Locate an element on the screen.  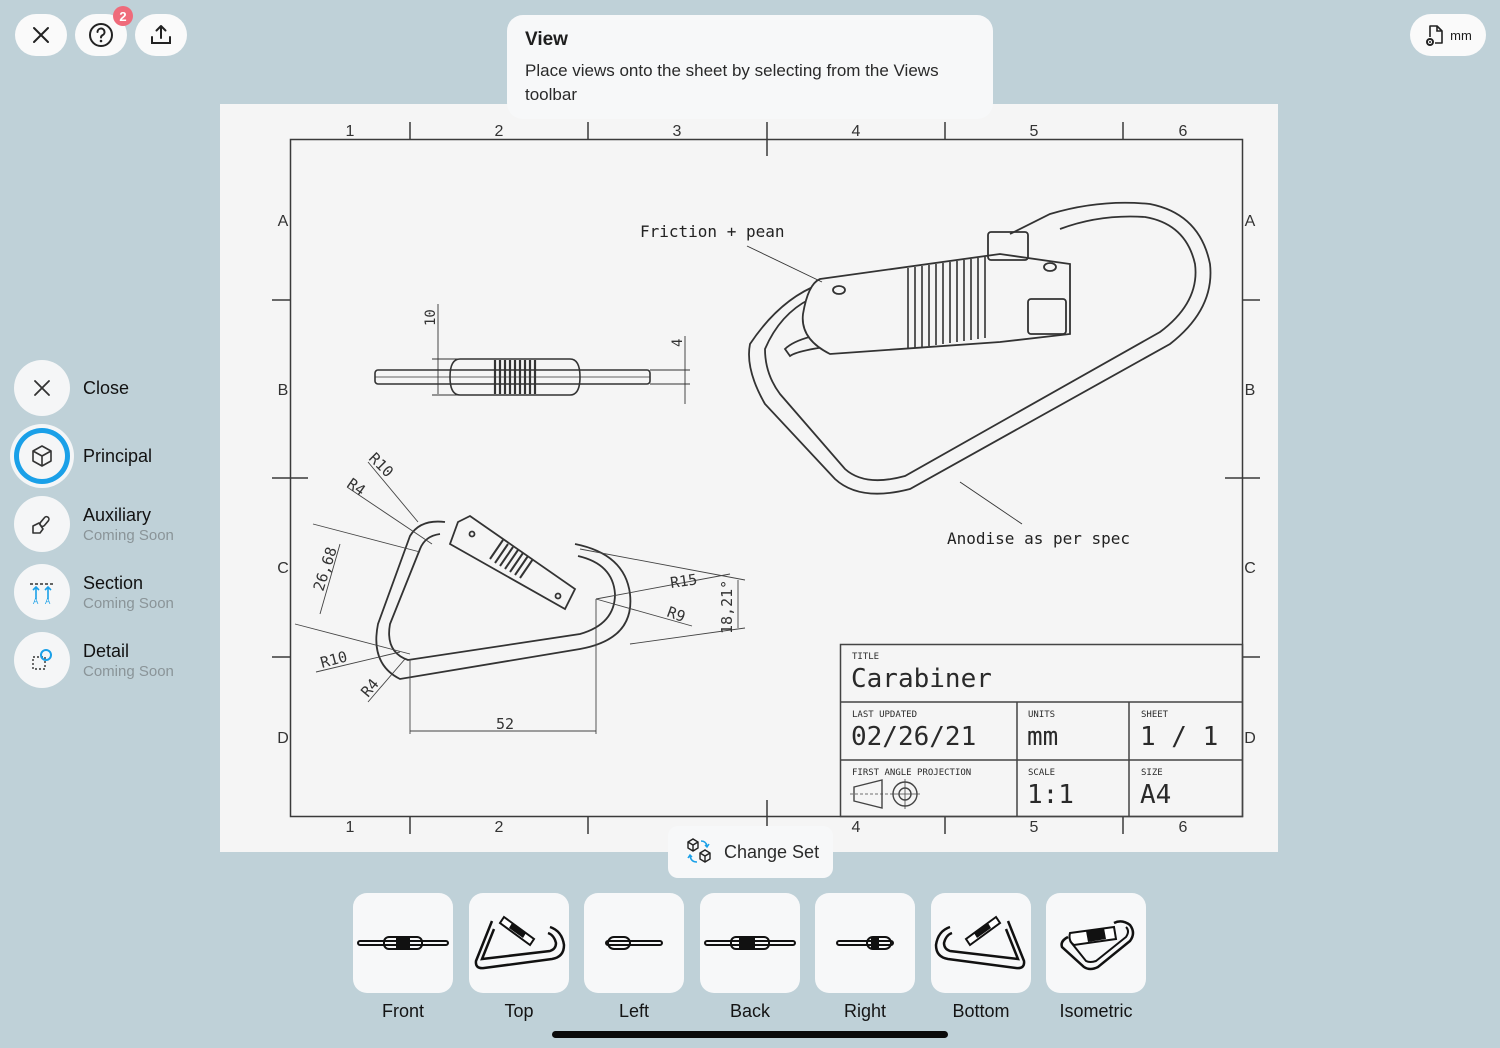
section-icon: AA is located at coordinates (42, 594).